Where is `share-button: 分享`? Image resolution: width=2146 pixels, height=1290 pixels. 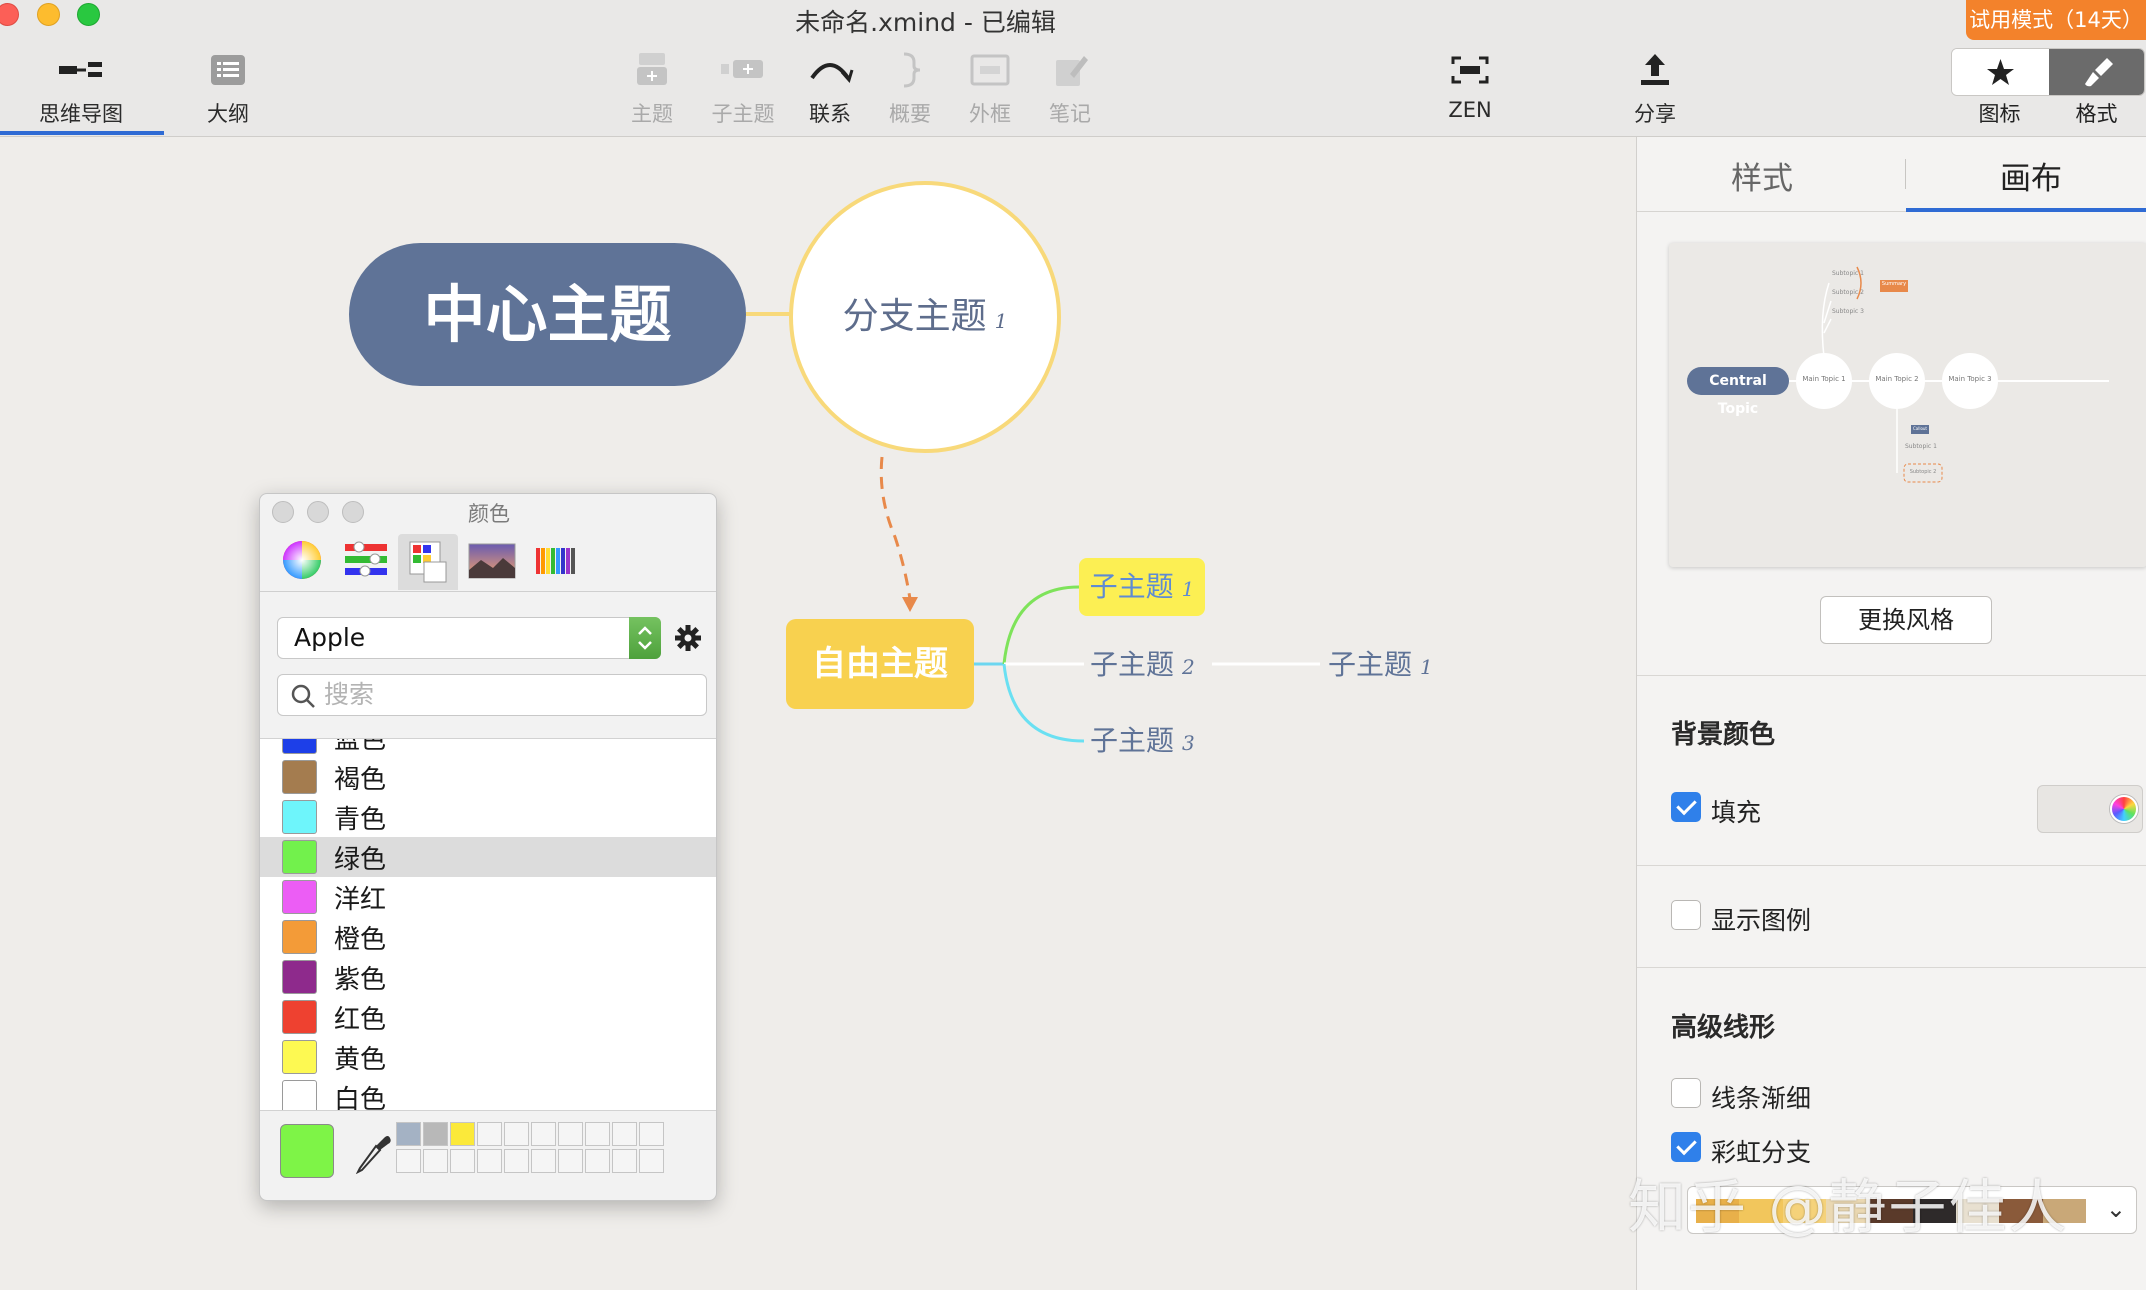
share-button: 分享 is located at coordinates (1655, 89).